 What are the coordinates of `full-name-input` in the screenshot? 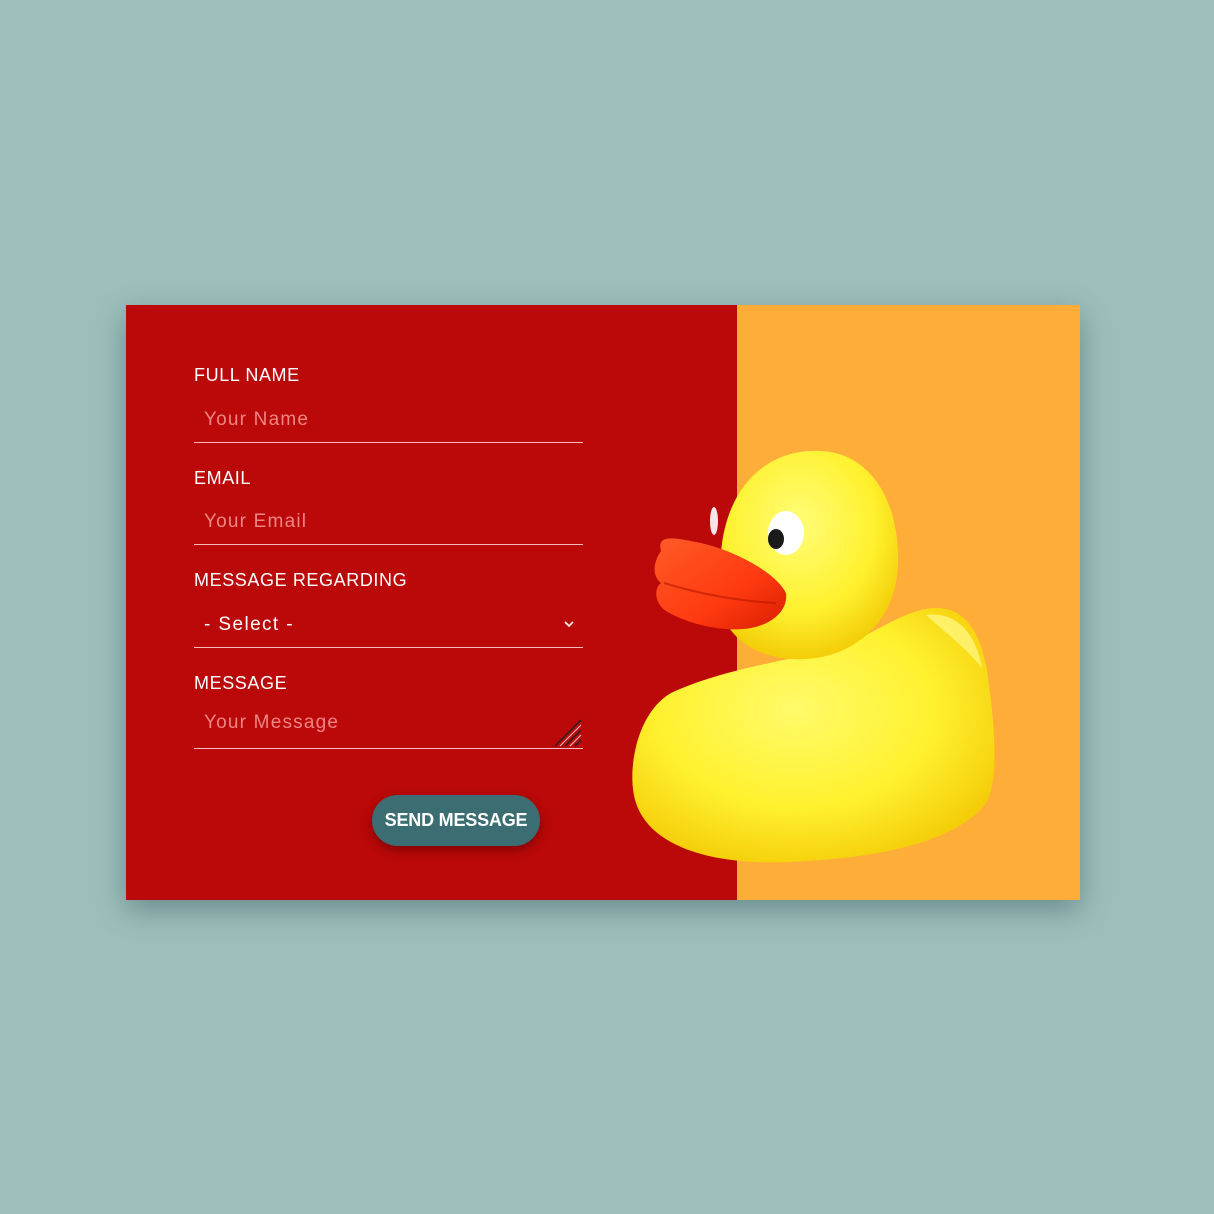 It's located at (388, 419).